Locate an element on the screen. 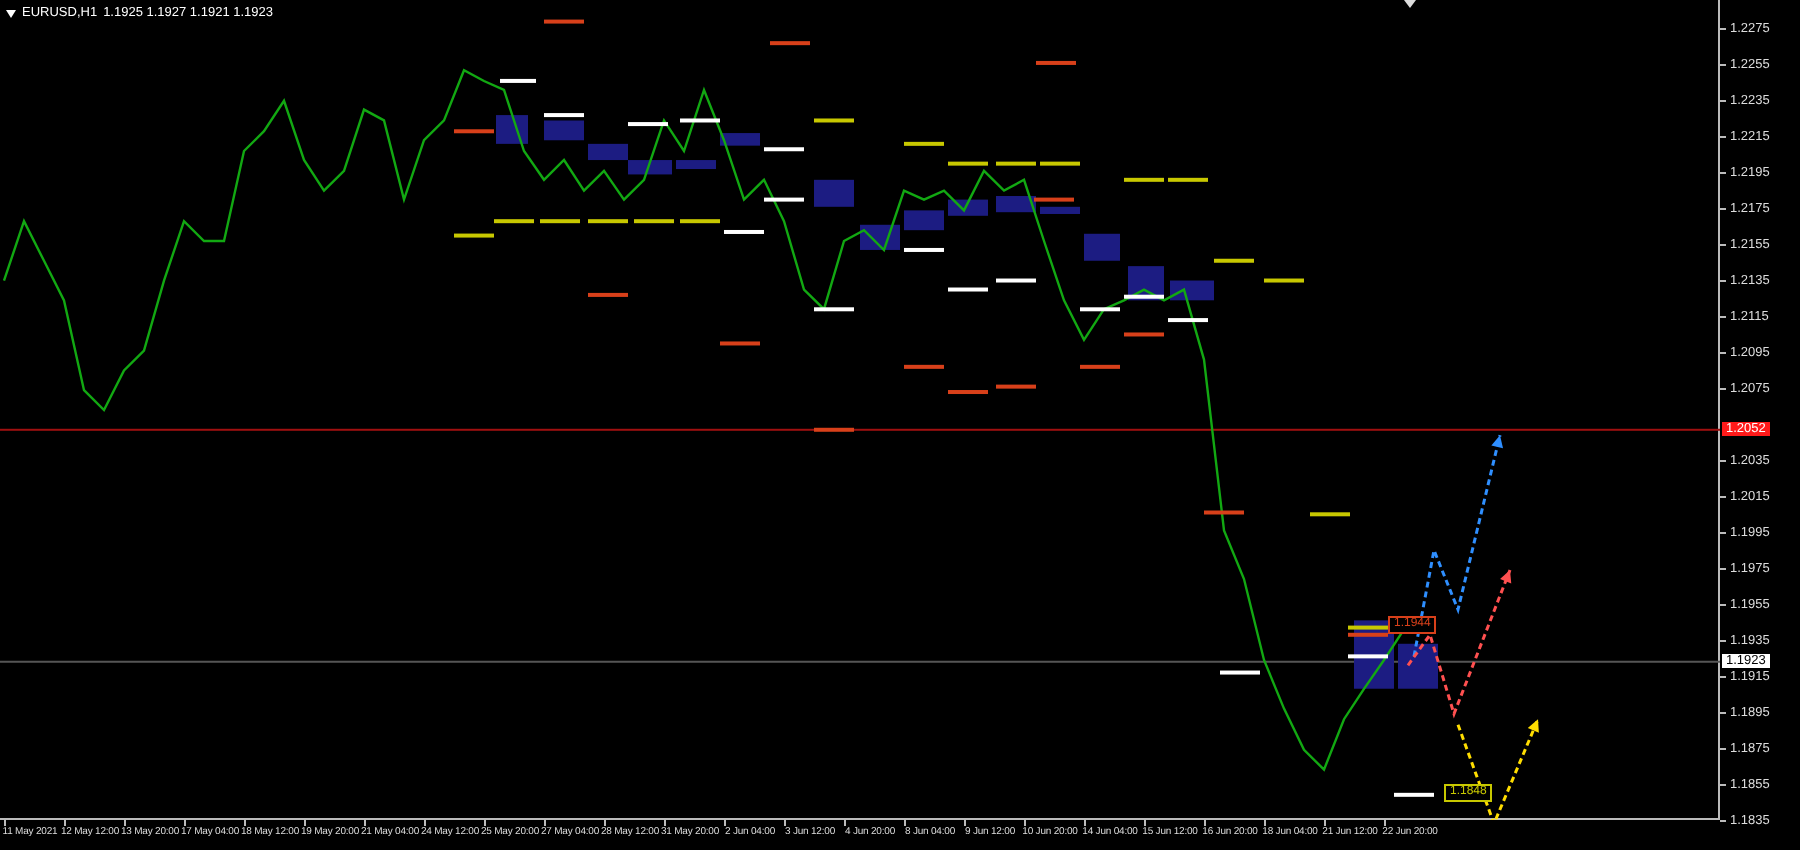 The image size is (1800, 850). triangle-icon is located at coordinates (1410, 4).